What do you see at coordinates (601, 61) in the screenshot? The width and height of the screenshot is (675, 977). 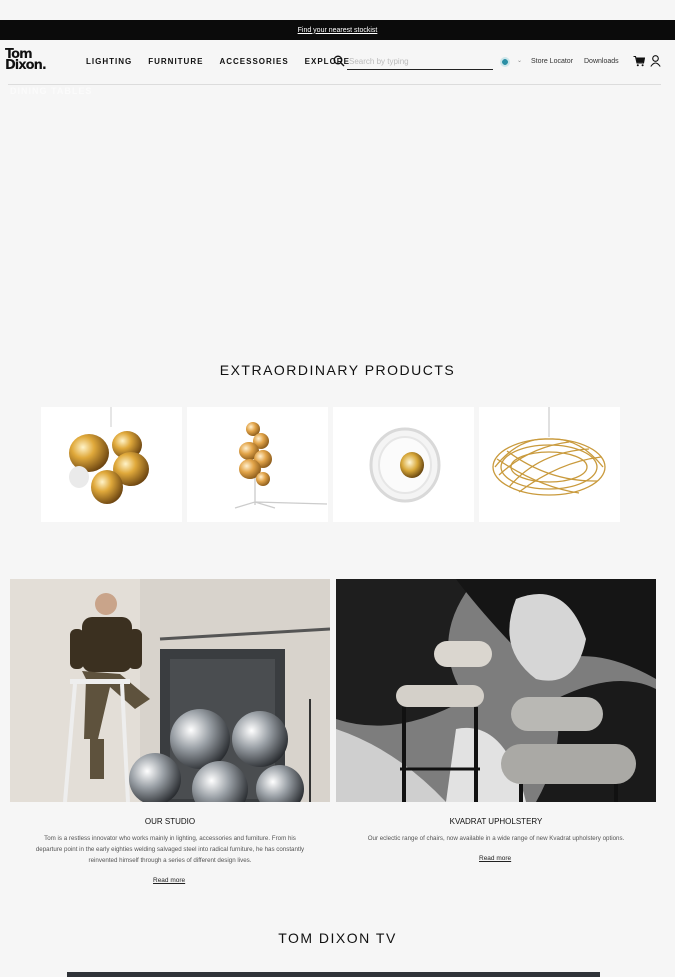 I see `downloads-link: Downloads` at bounding box center [601, 61].